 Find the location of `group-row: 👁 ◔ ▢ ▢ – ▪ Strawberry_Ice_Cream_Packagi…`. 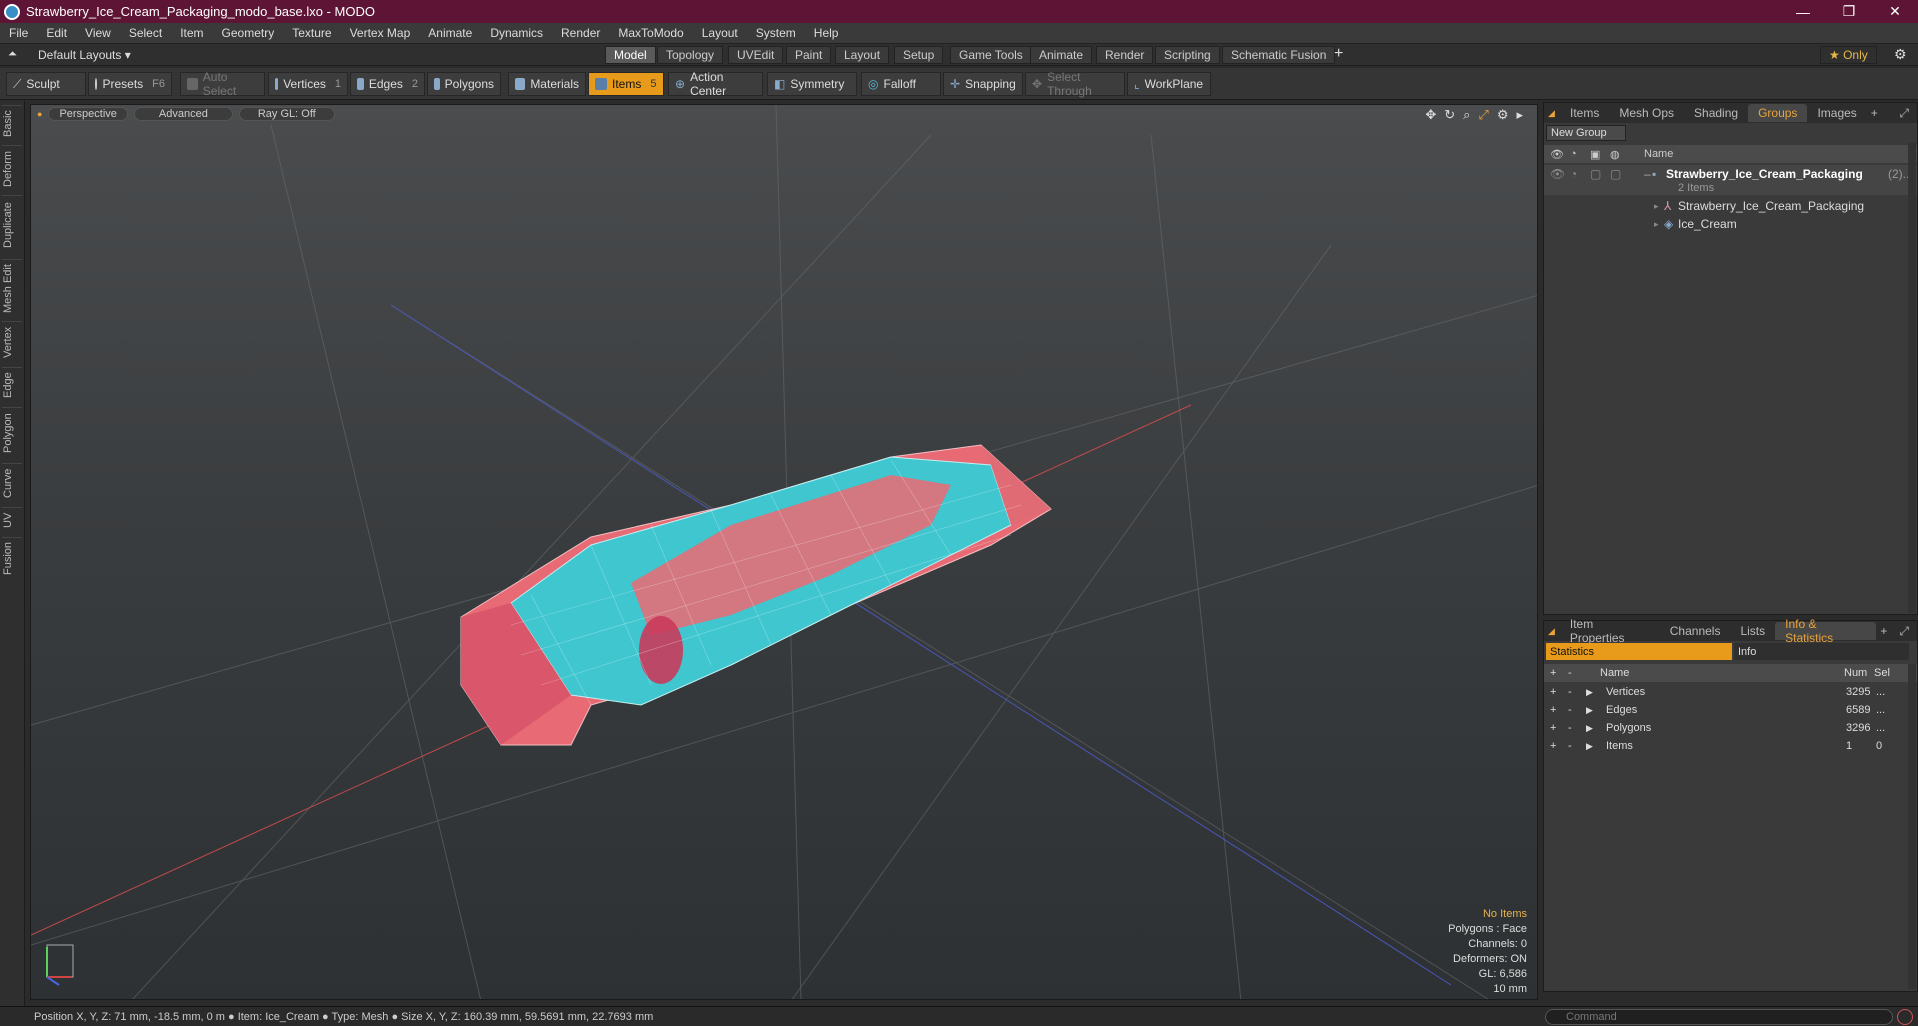

group-row: 👁 ◔ ▢ ▢ – ▪ Strawberry_Ice_Cream_Packagi… is located at coordinates (1730, 180).